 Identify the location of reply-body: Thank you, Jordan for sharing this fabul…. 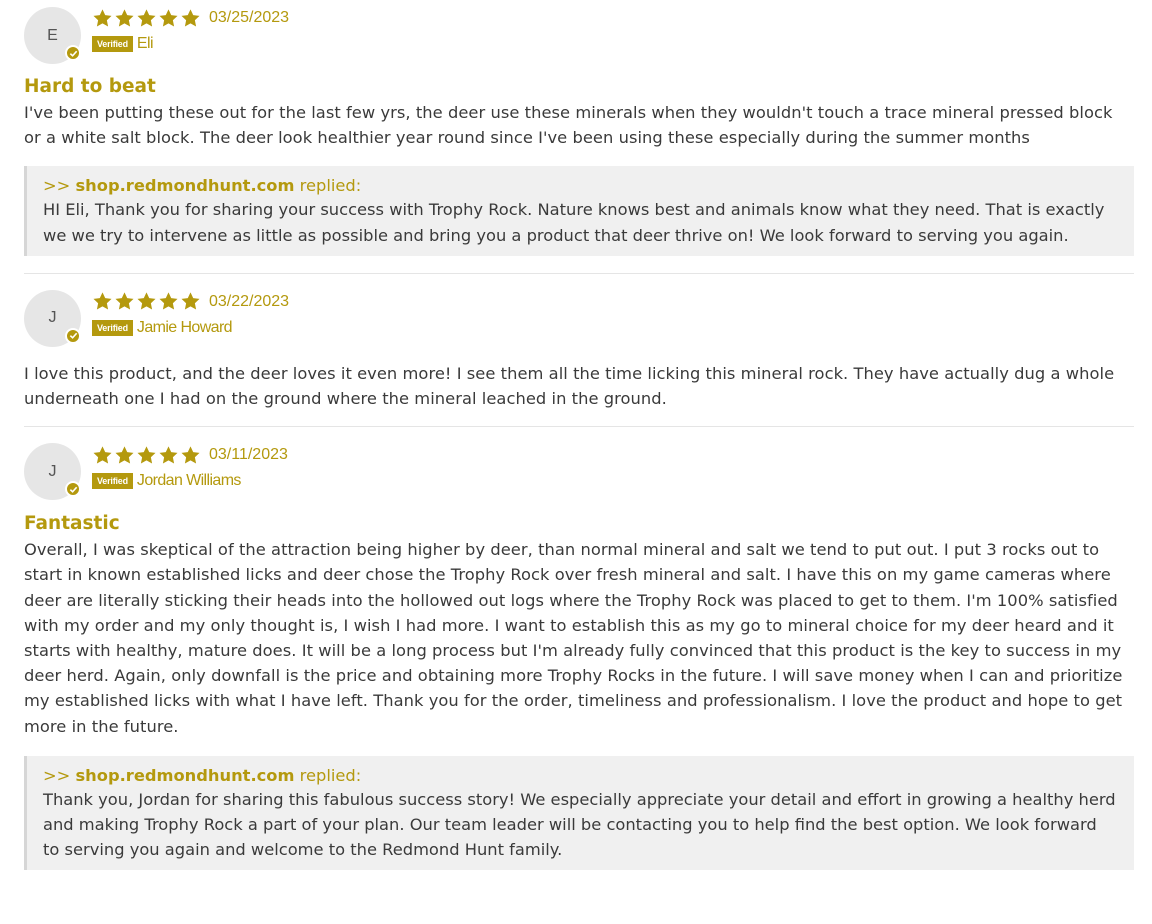
(579, 824).